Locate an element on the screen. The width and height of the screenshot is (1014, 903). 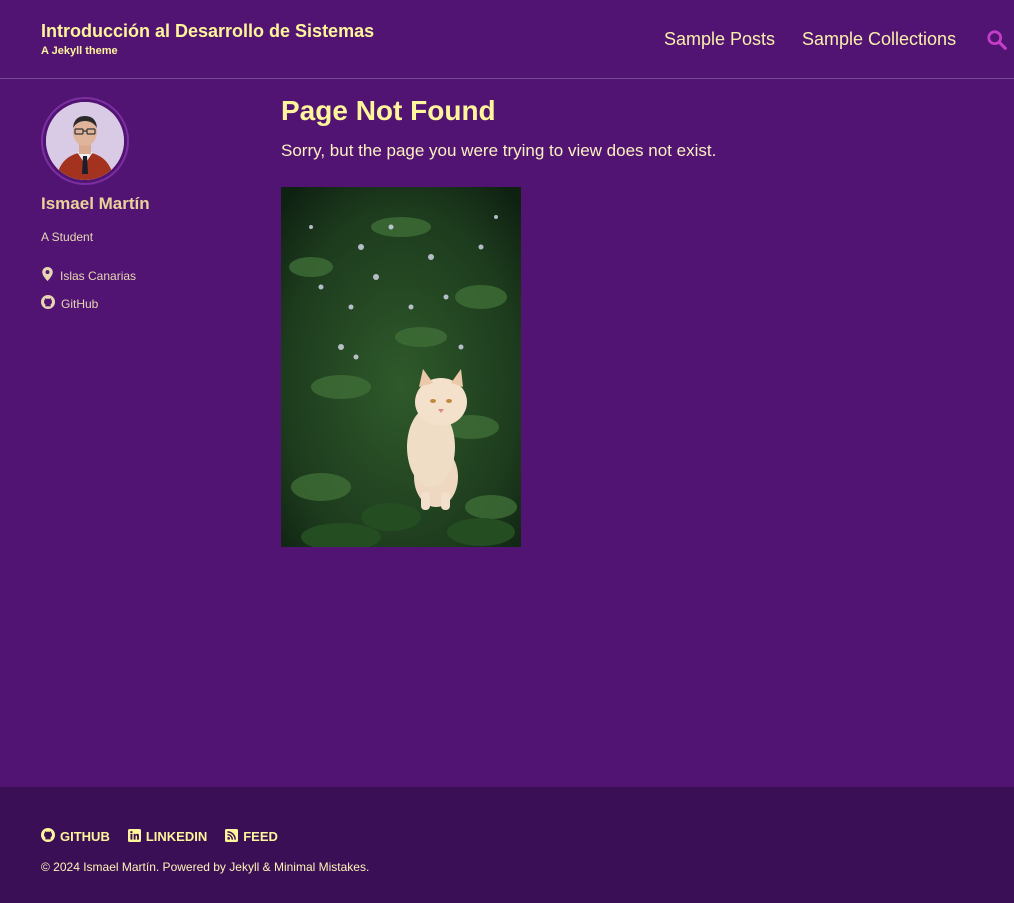
map-marker-icon is located at coordinates (47, 275).